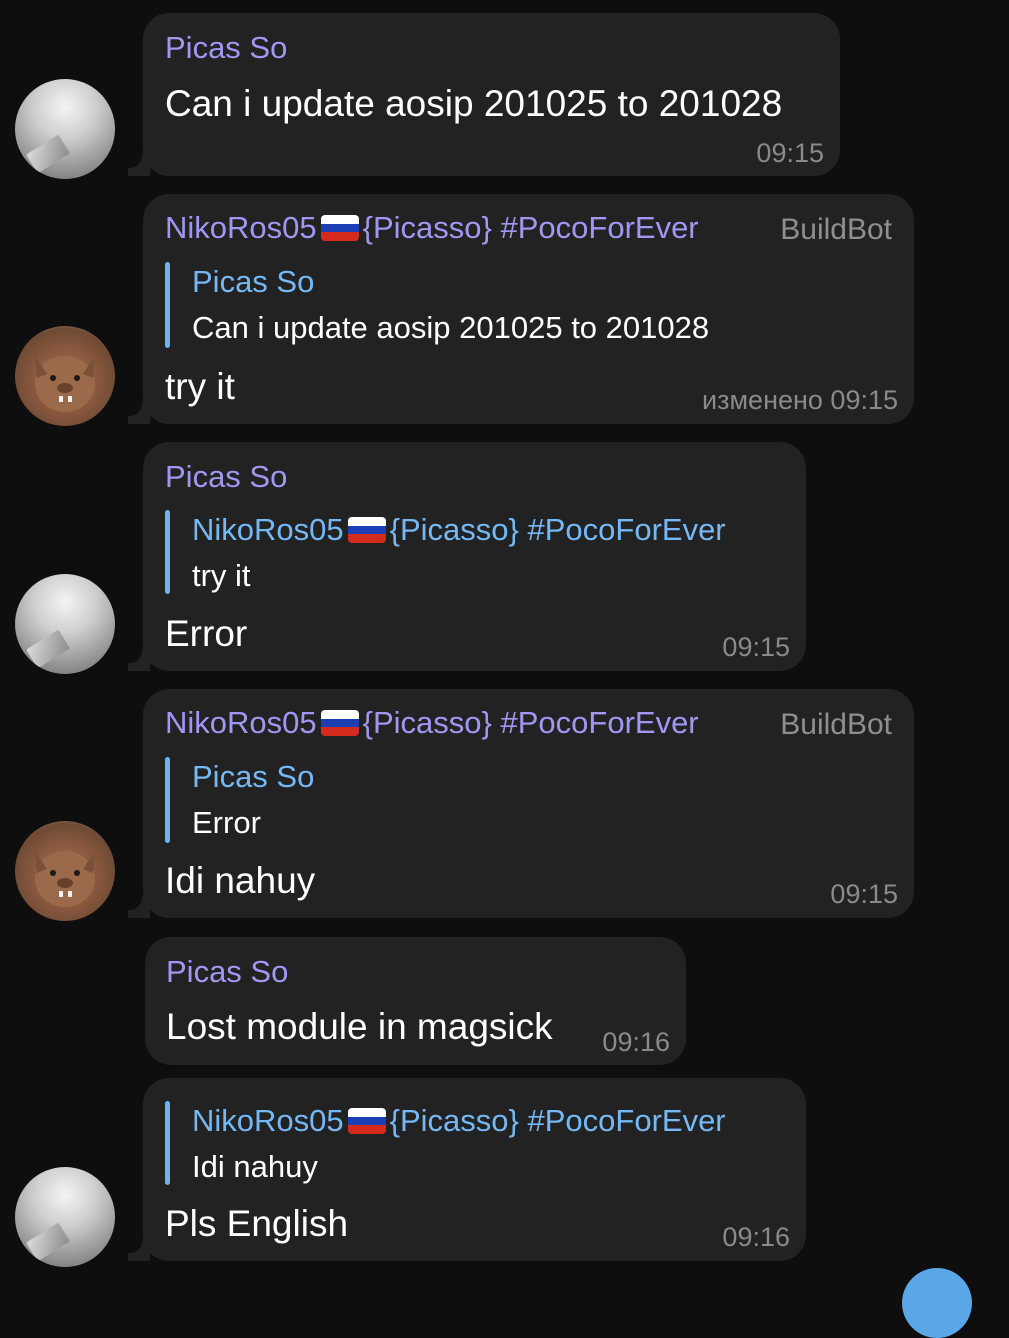 The height and width of the screenshot is (1338, 1009). Describe the element at coordinates (465, 800) in the screenshot. I see `reply-preview: Picas So Error` at that location.